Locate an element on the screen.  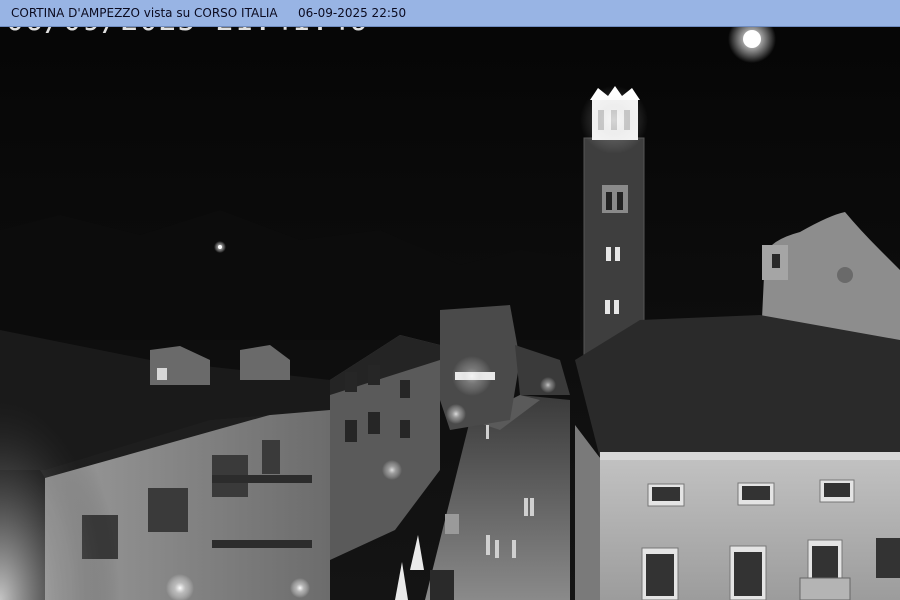
timestamp-label: 06-09-2025 22:50 is located at coordinates (352, 13).